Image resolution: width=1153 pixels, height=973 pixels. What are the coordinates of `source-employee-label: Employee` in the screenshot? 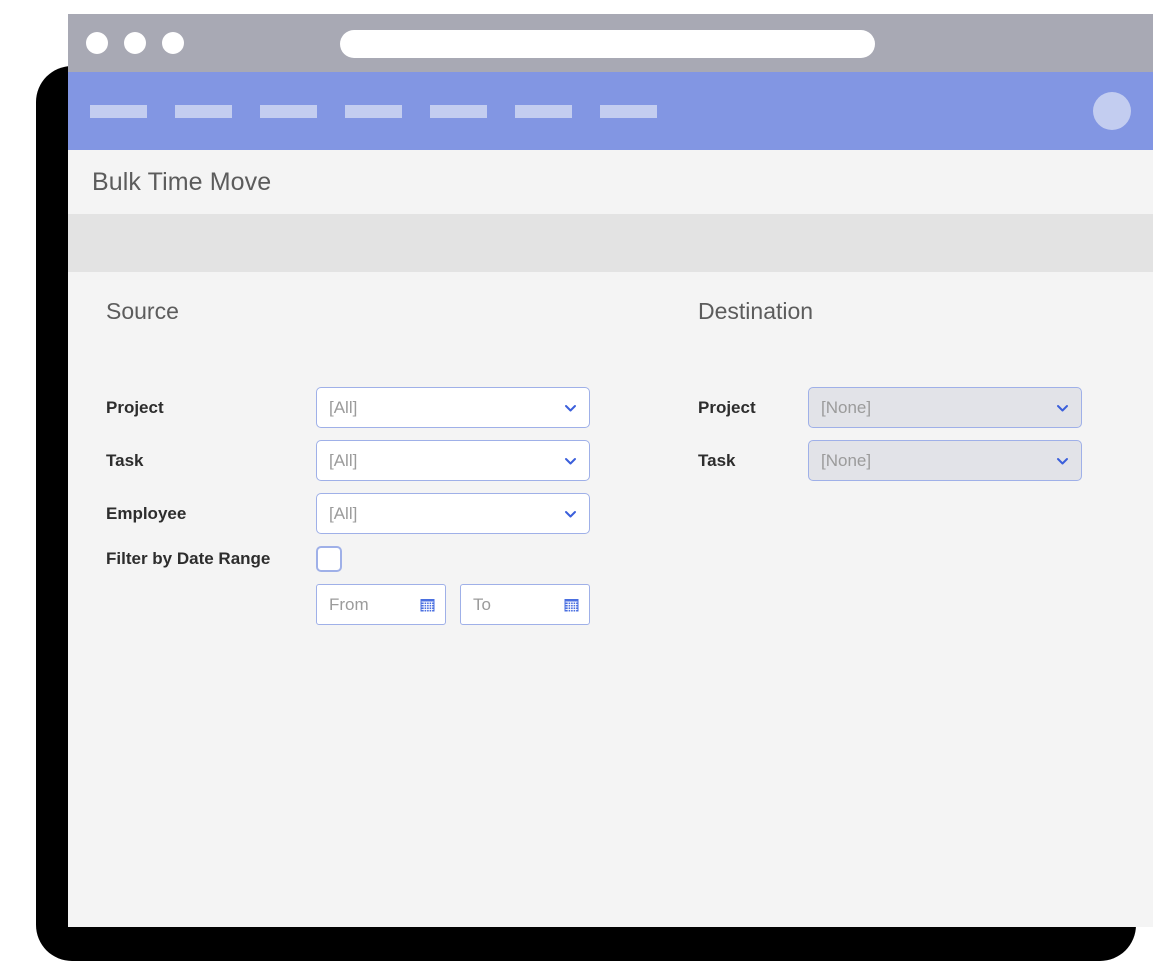 It's located at (146, 513).